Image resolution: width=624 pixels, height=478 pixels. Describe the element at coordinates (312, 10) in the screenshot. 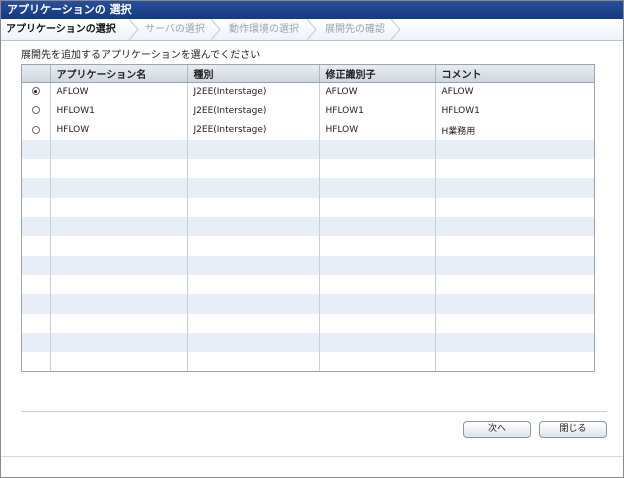

I see `dialog-title: アプリケーションの 選択` at that location.